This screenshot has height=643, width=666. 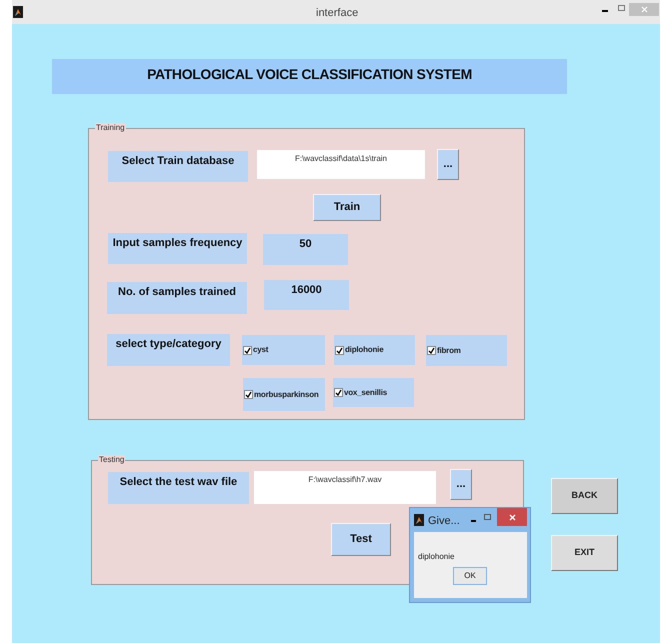 What do you see at coordinates (177, 298) in the screenshot?
I see `field-label: No. of samples trained` at bounding box center [177, 298].